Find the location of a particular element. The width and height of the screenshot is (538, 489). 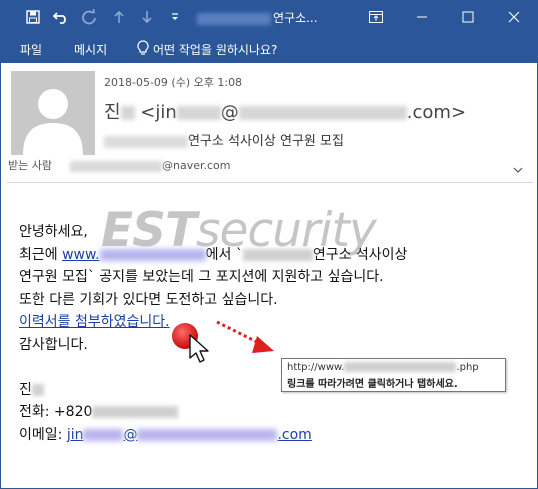

body-line-2: 최근에 www. 에서 ` 연구소 석사이상 is located at coordinates (213, 255).